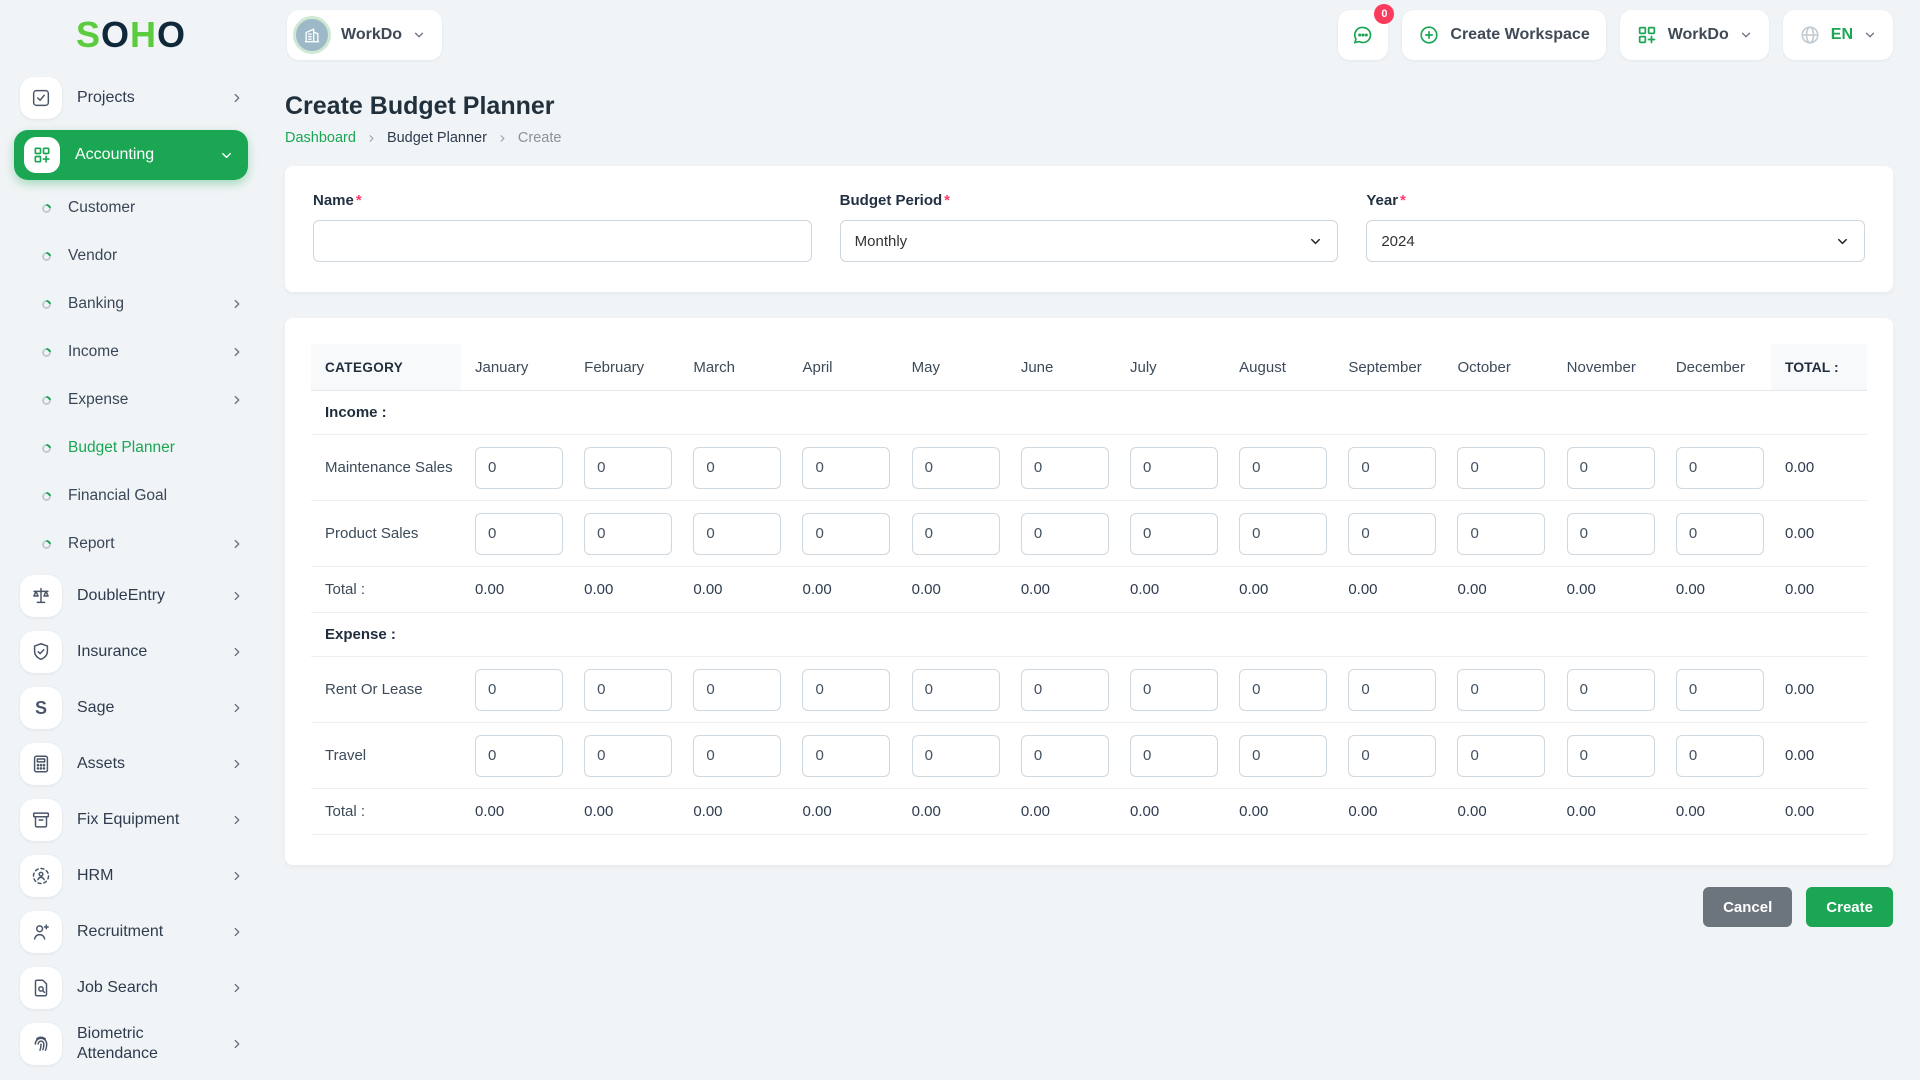  I want to click on rent-or-lease-august-input, so click(1283, 689).